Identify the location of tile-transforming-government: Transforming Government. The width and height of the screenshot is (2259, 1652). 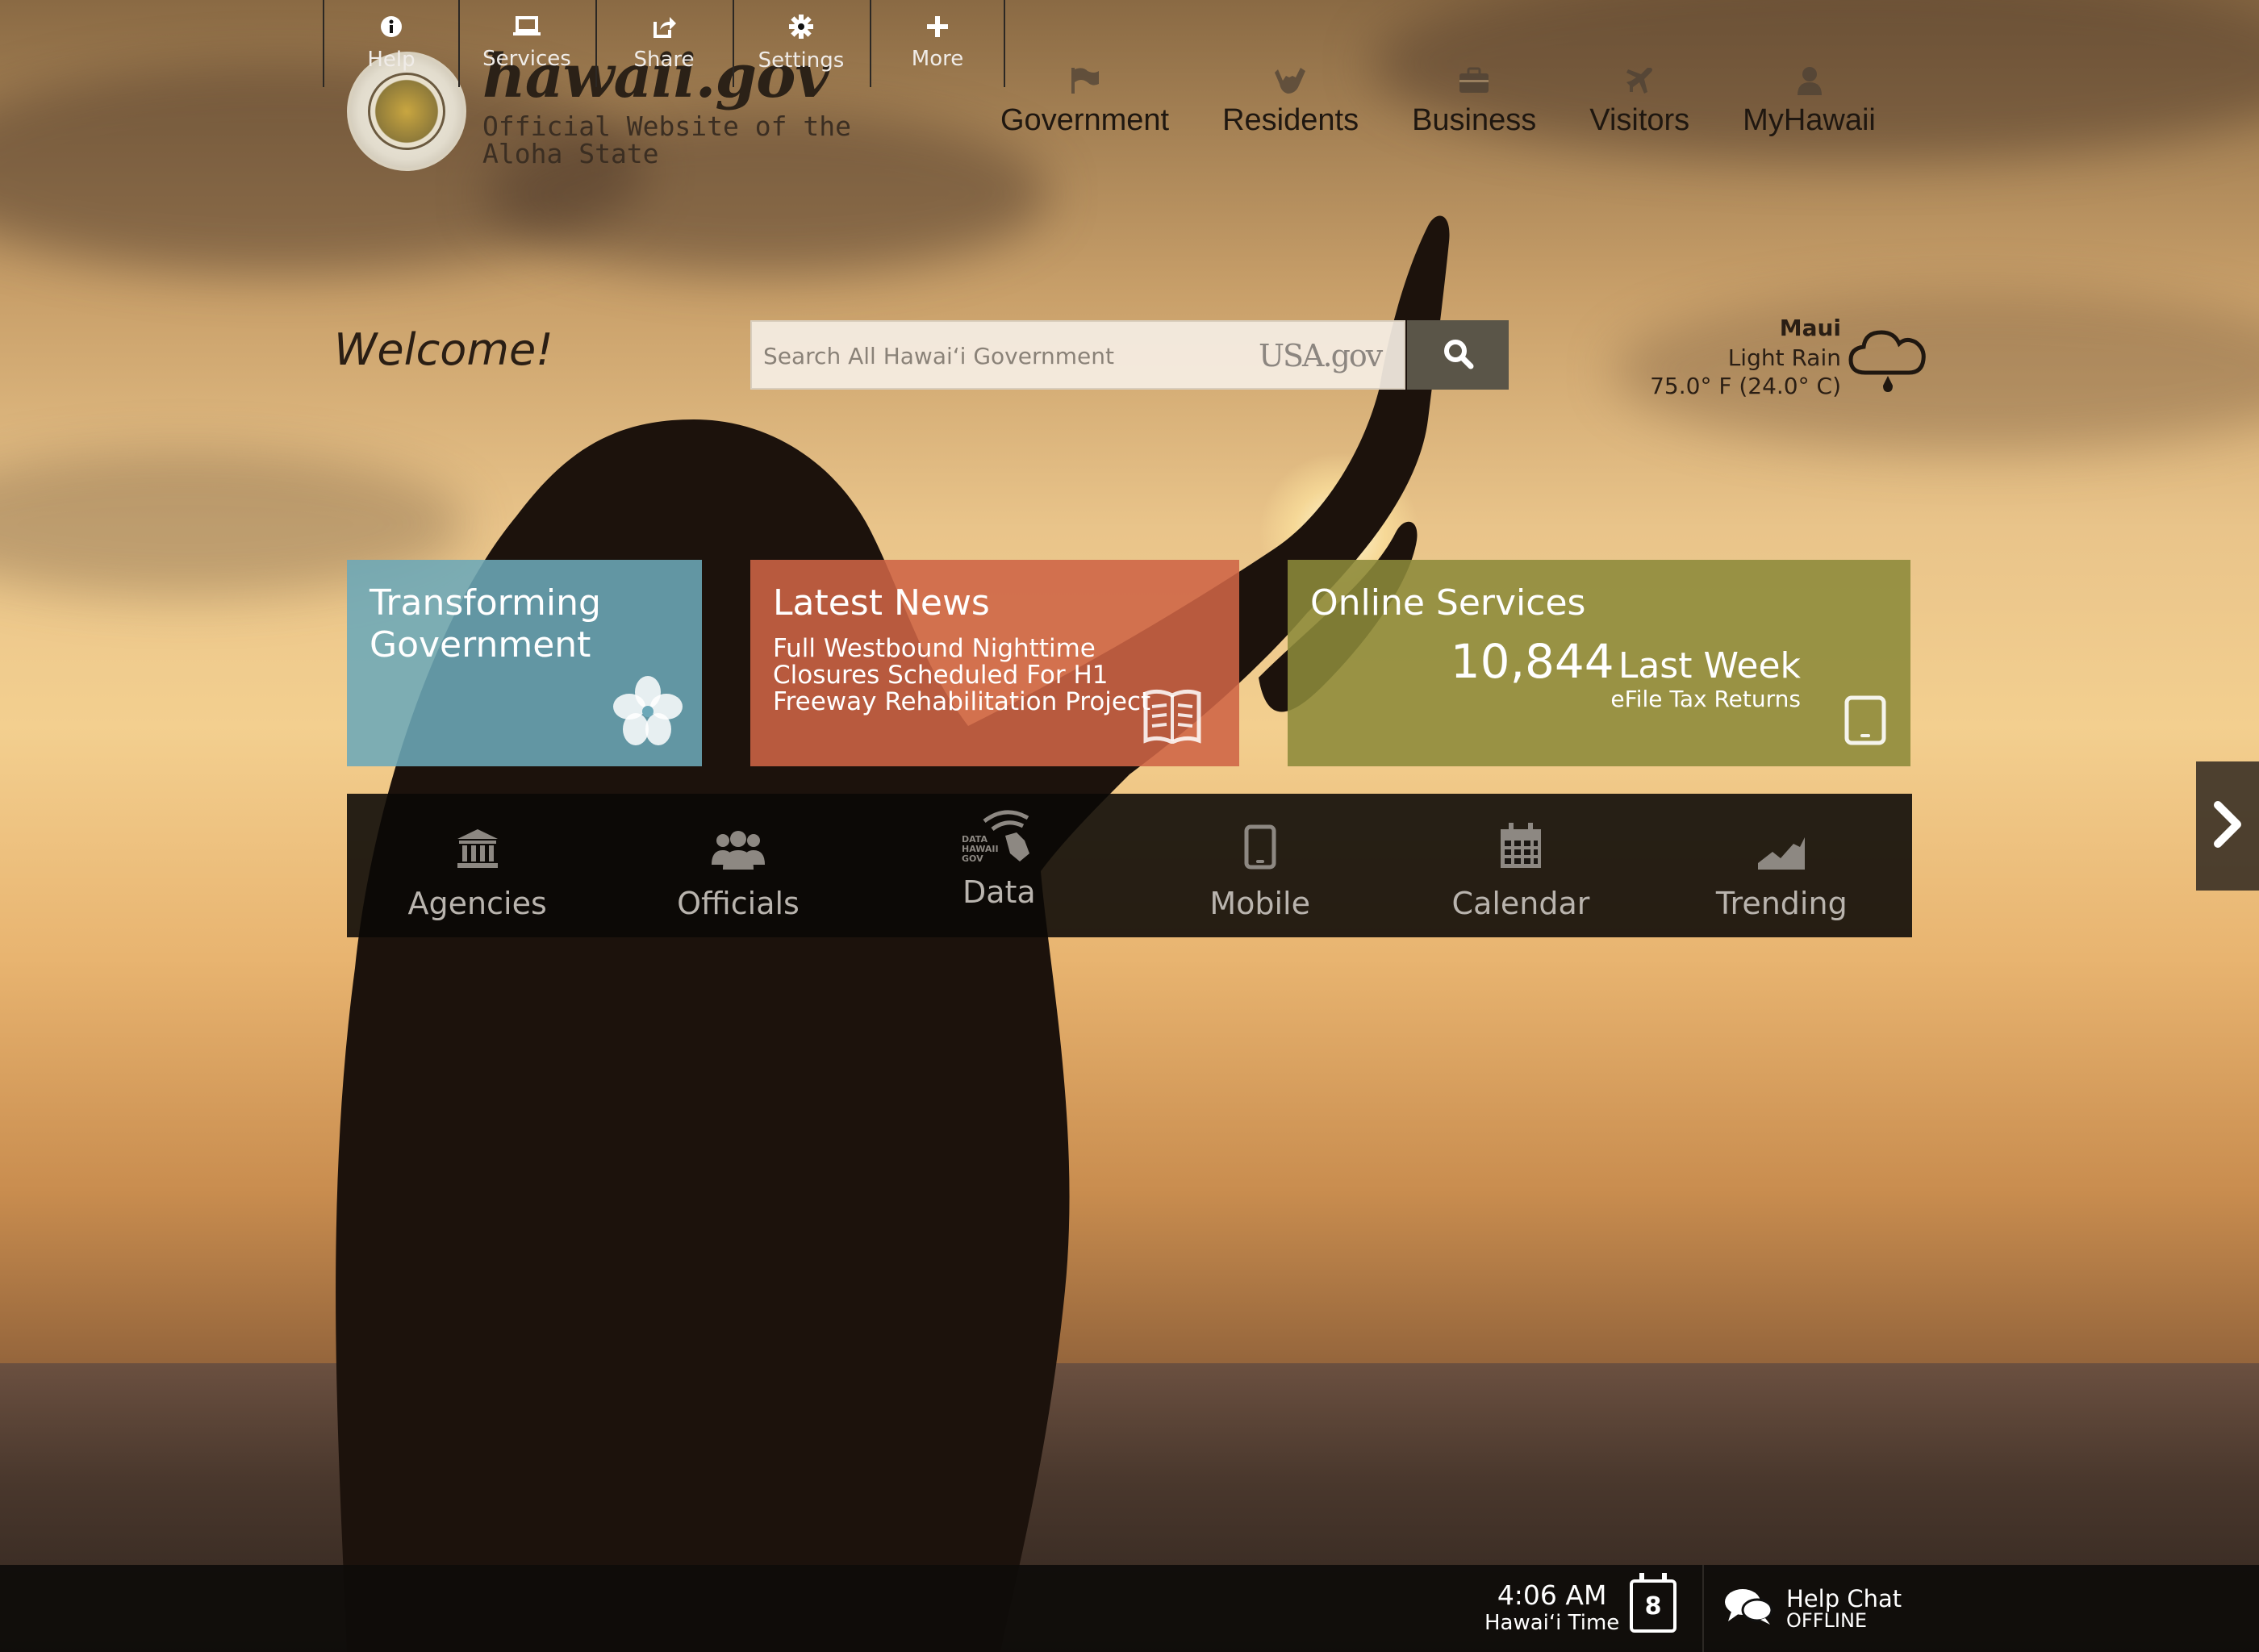
(525, 663).